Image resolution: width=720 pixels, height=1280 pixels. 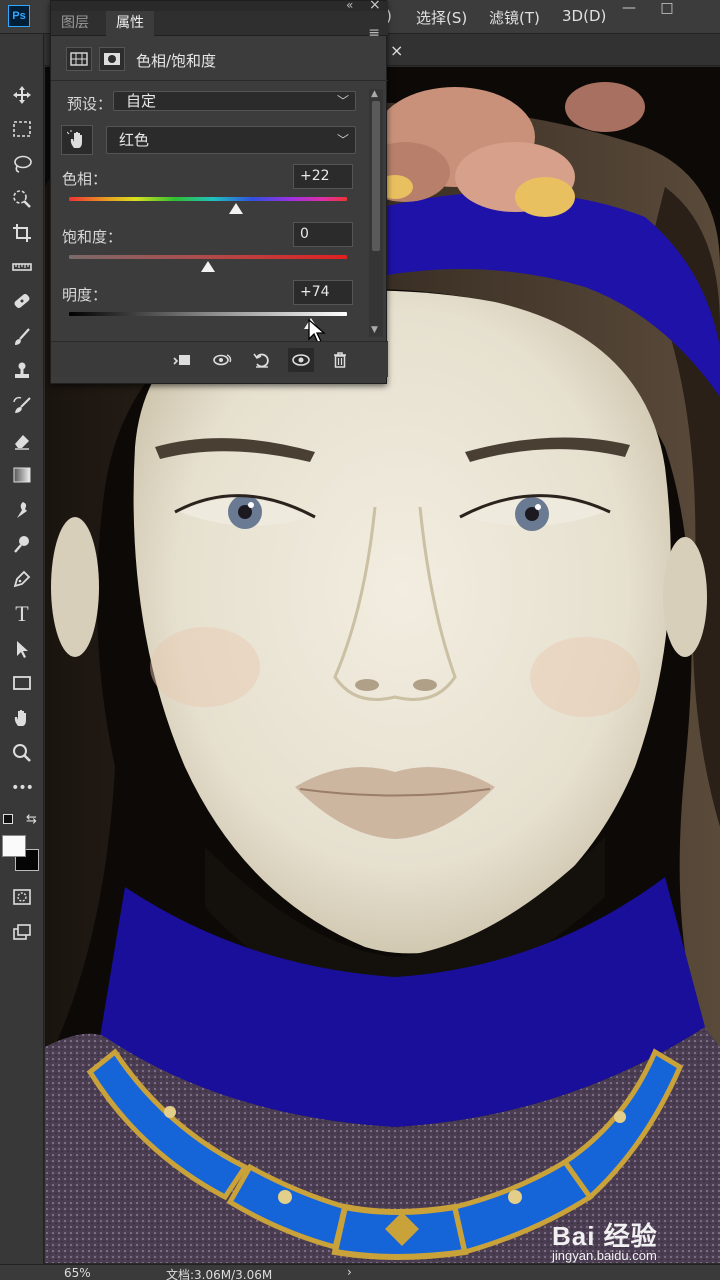 What do you see at coordinates (85, 179) in the screenshot?
I see `hue-label: 色相：` at bounding box center [85, 179].